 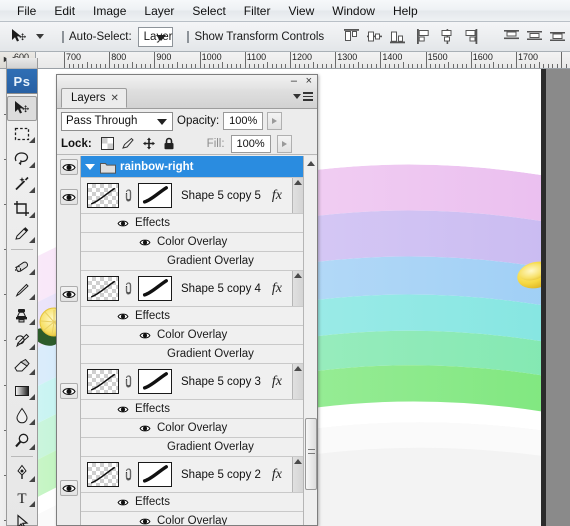 What do you see at coordinates (109, 11) in the screenshot?
I see `menu-image: Image` at bounding box center [109, 11].